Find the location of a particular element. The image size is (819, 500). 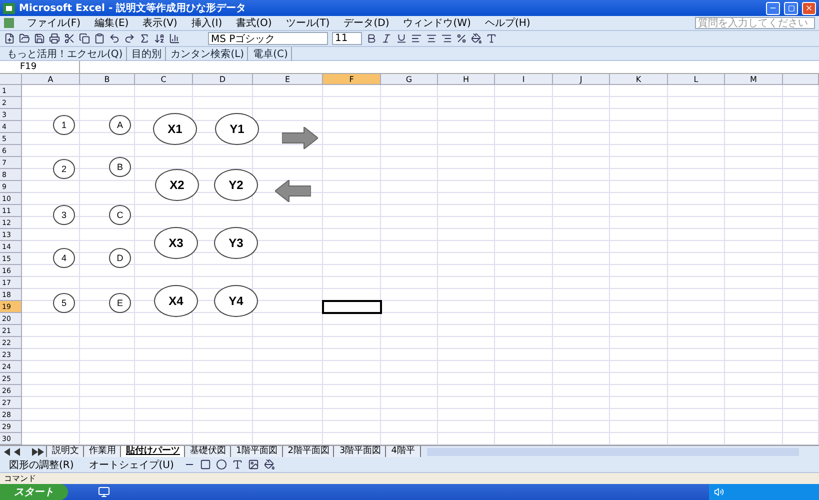

maximize-icon is located at coordinates (791, 8).